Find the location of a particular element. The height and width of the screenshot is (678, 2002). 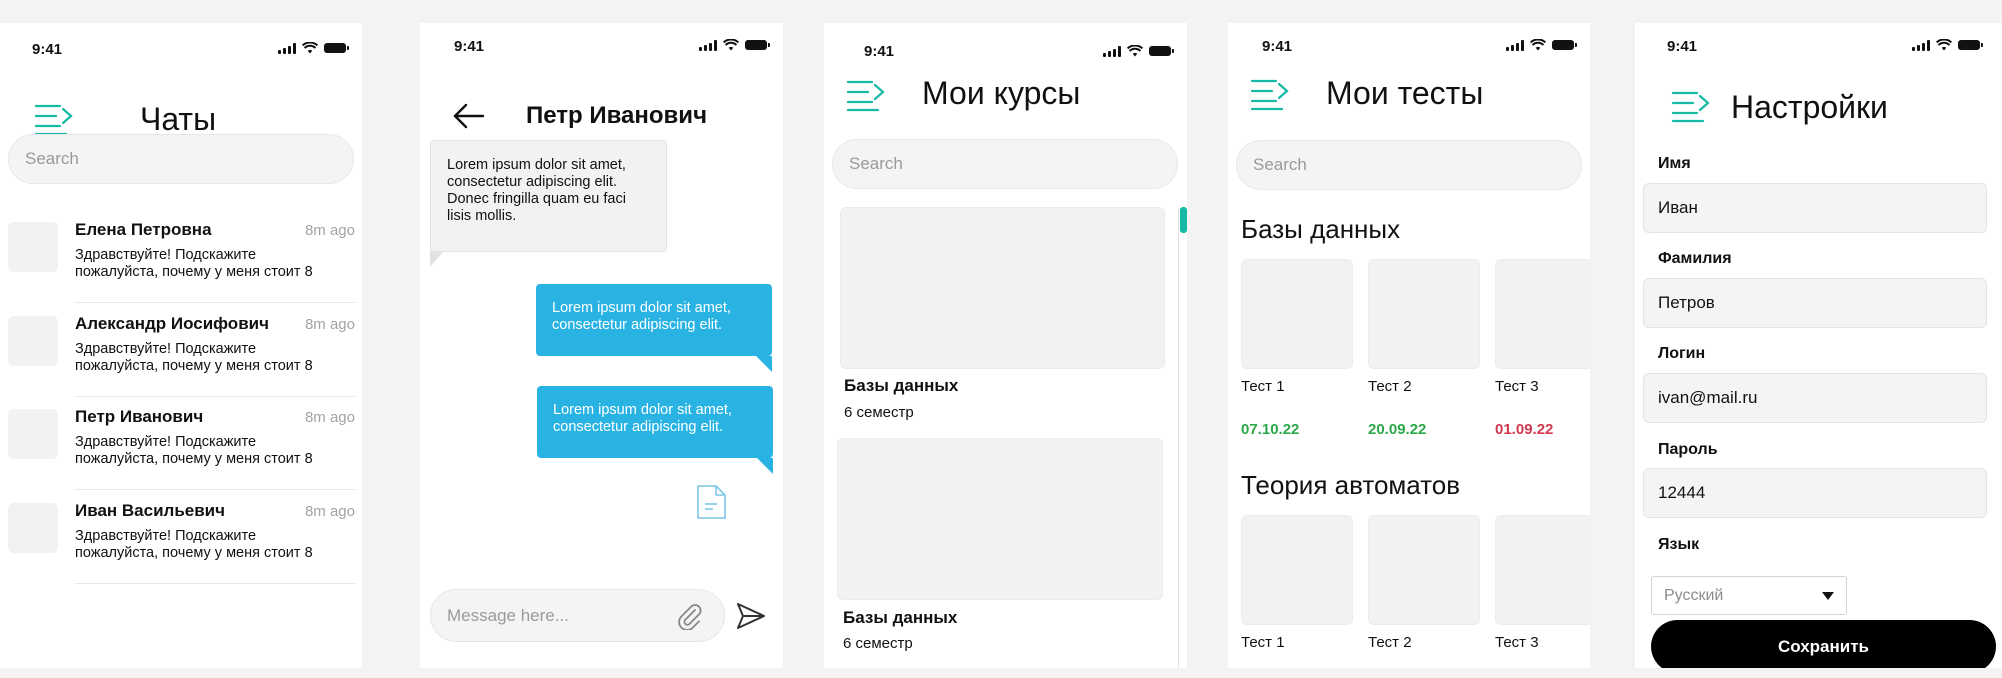

chat-contact-name: Елена Петровна is located at coordinates (143, 229).